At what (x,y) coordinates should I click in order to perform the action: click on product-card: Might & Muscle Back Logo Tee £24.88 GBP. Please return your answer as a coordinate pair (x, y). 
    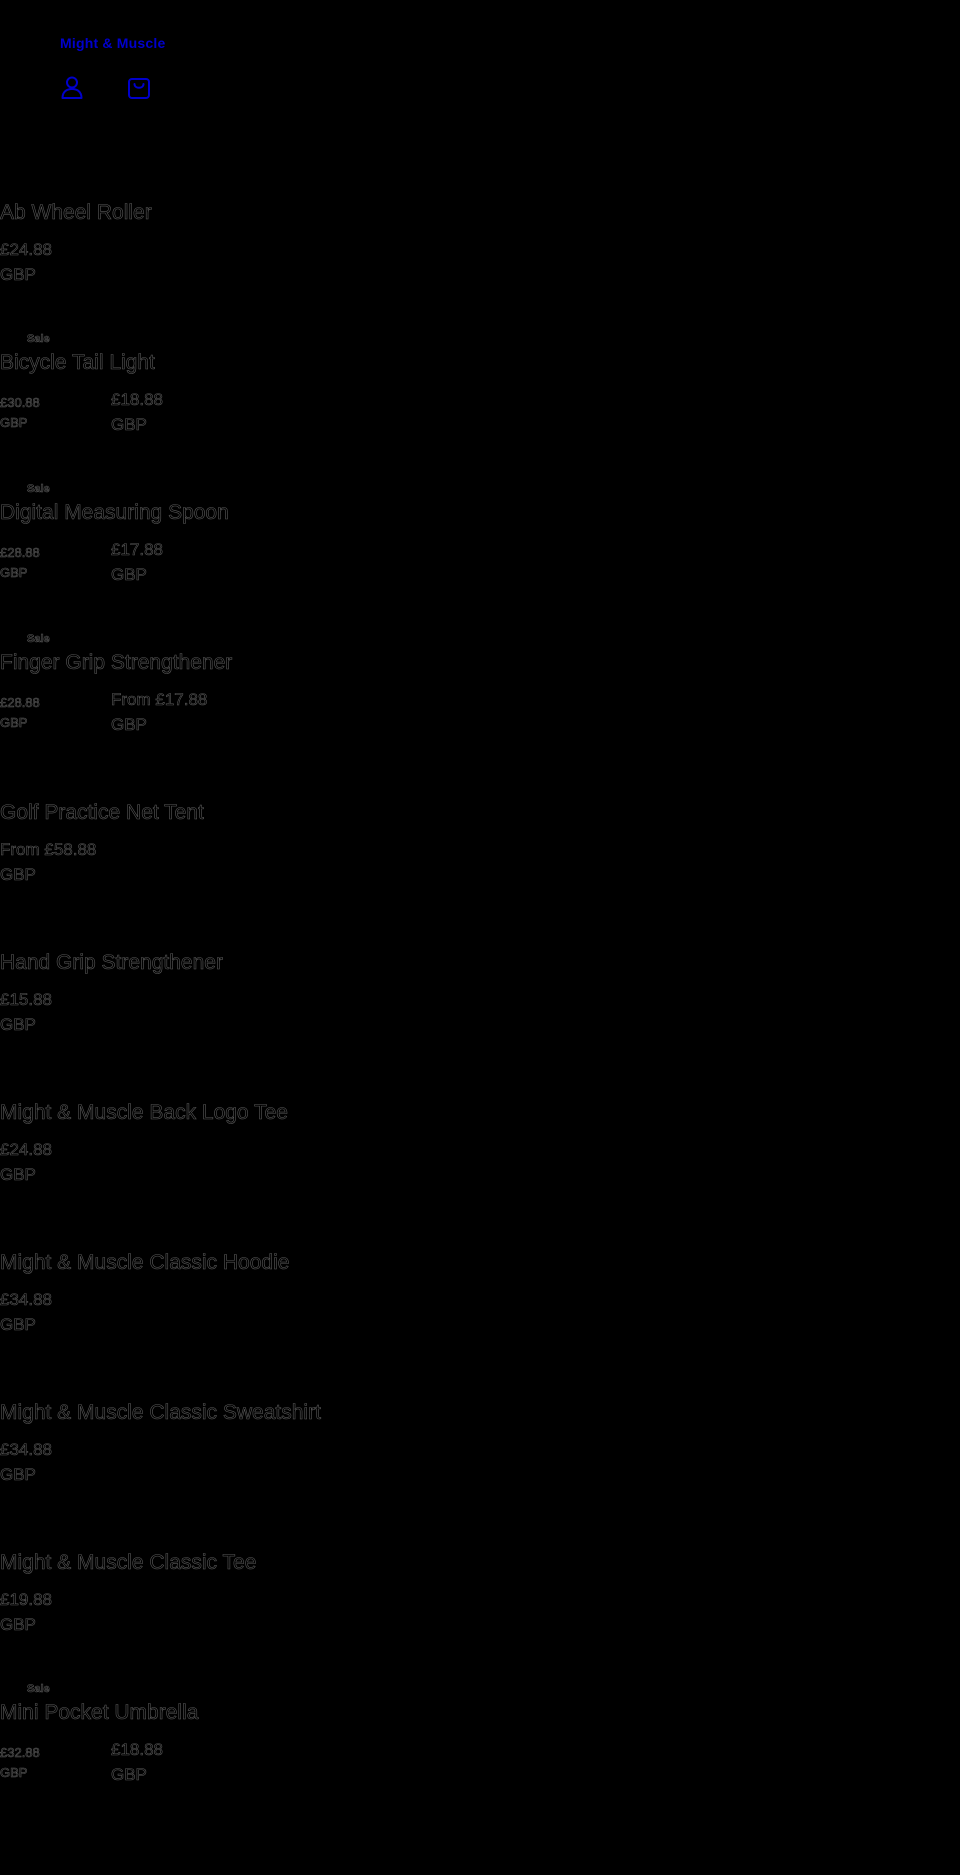
    Looking at the image, I should click on (480, 1170).